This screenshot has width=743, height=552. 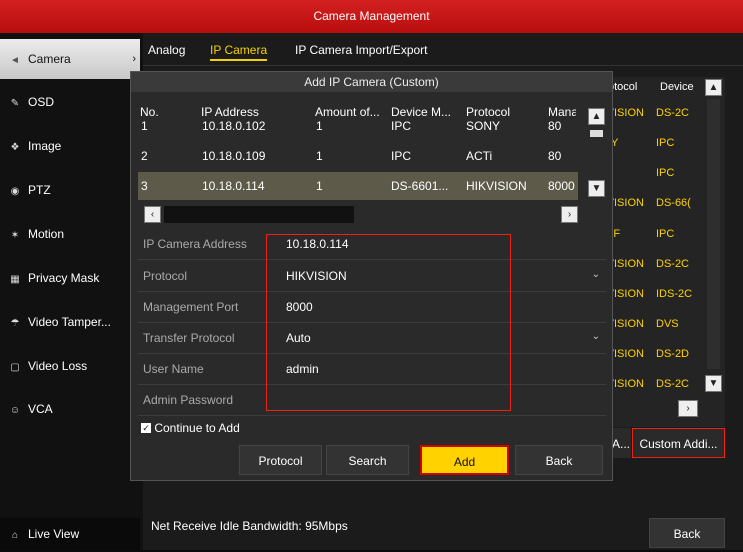 What do you see at coordinates (677, 87) in the screenshot?
I see `column-header: Device` at bounding box center [677, 87].